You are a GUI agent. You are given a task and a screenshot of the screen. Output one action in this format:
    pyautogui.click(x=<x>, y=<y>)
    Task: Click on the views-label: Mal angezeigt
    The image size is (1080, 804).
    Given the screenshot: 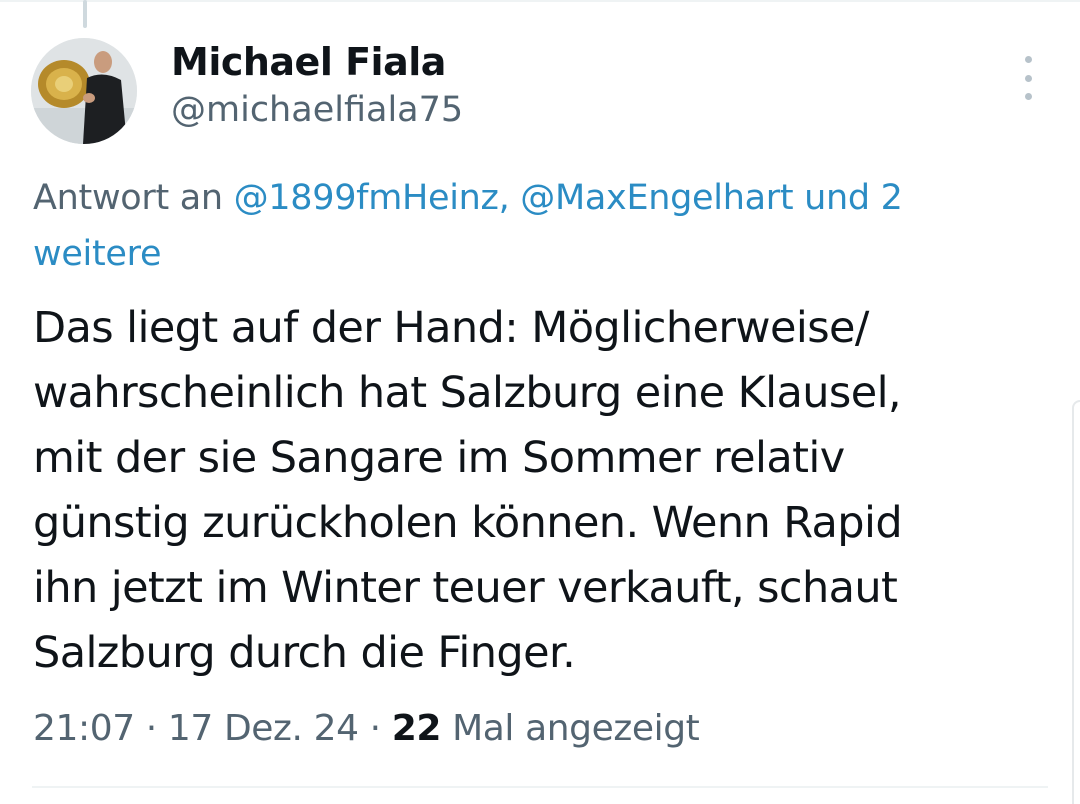 What is the action you would take?
    pyautogui.click(x=570, y=728)
    